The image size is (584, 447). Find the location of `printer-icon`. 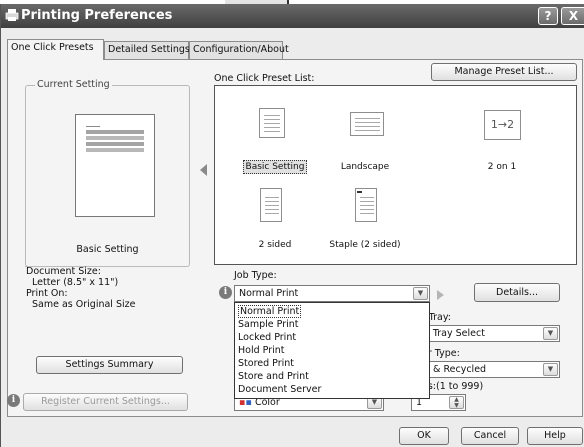

printer-icon is located at coordinates (12, 15).